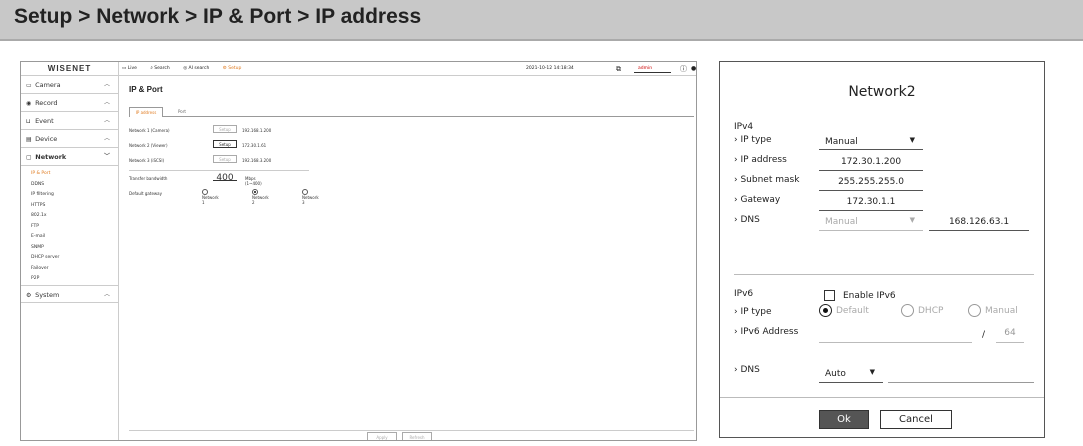 The width and height of the screenshot is (1083, 446). Describe the element at coordinates (46, 139) in the screenshot. I see `menu-label: Device` at that location.